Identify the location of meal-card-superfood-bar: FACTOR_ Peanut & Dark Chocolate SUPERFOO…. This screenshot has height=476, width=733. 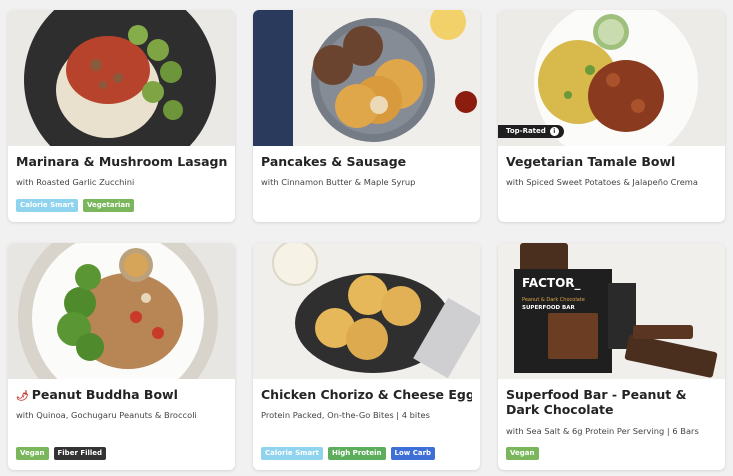
(611, 356).